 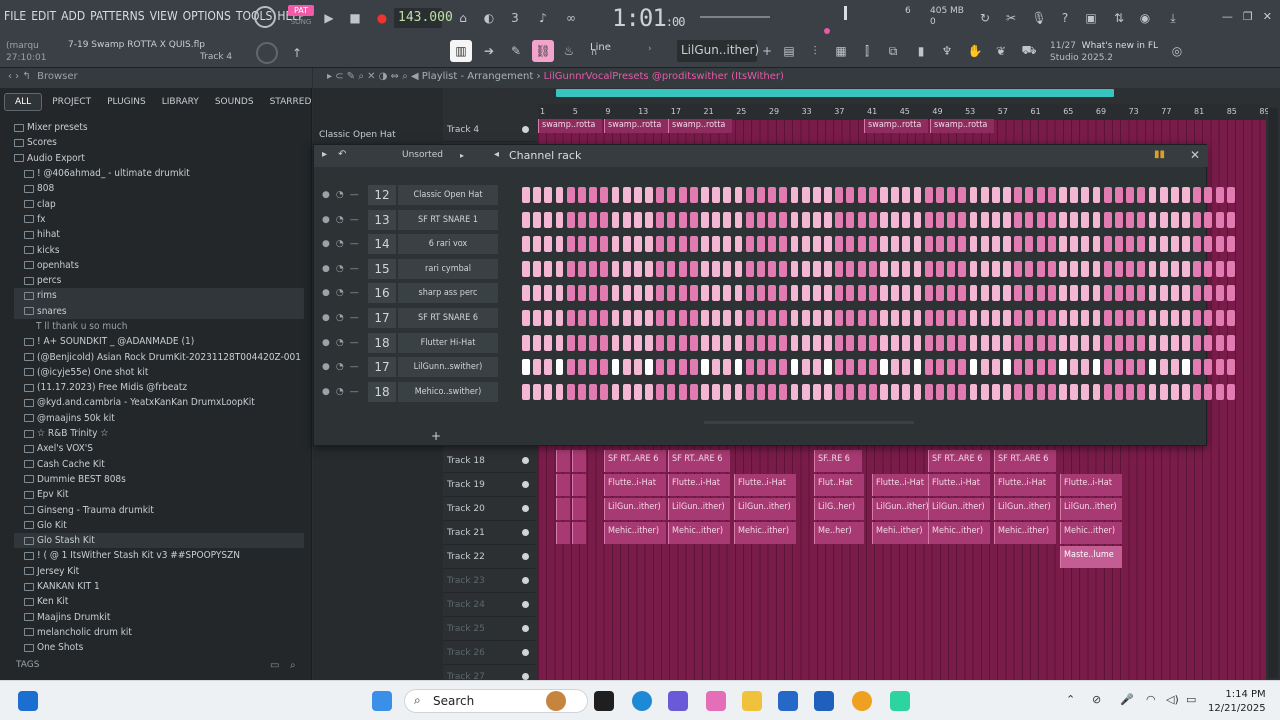 I want to click on pattern-clip, so click(x=579, y=485).